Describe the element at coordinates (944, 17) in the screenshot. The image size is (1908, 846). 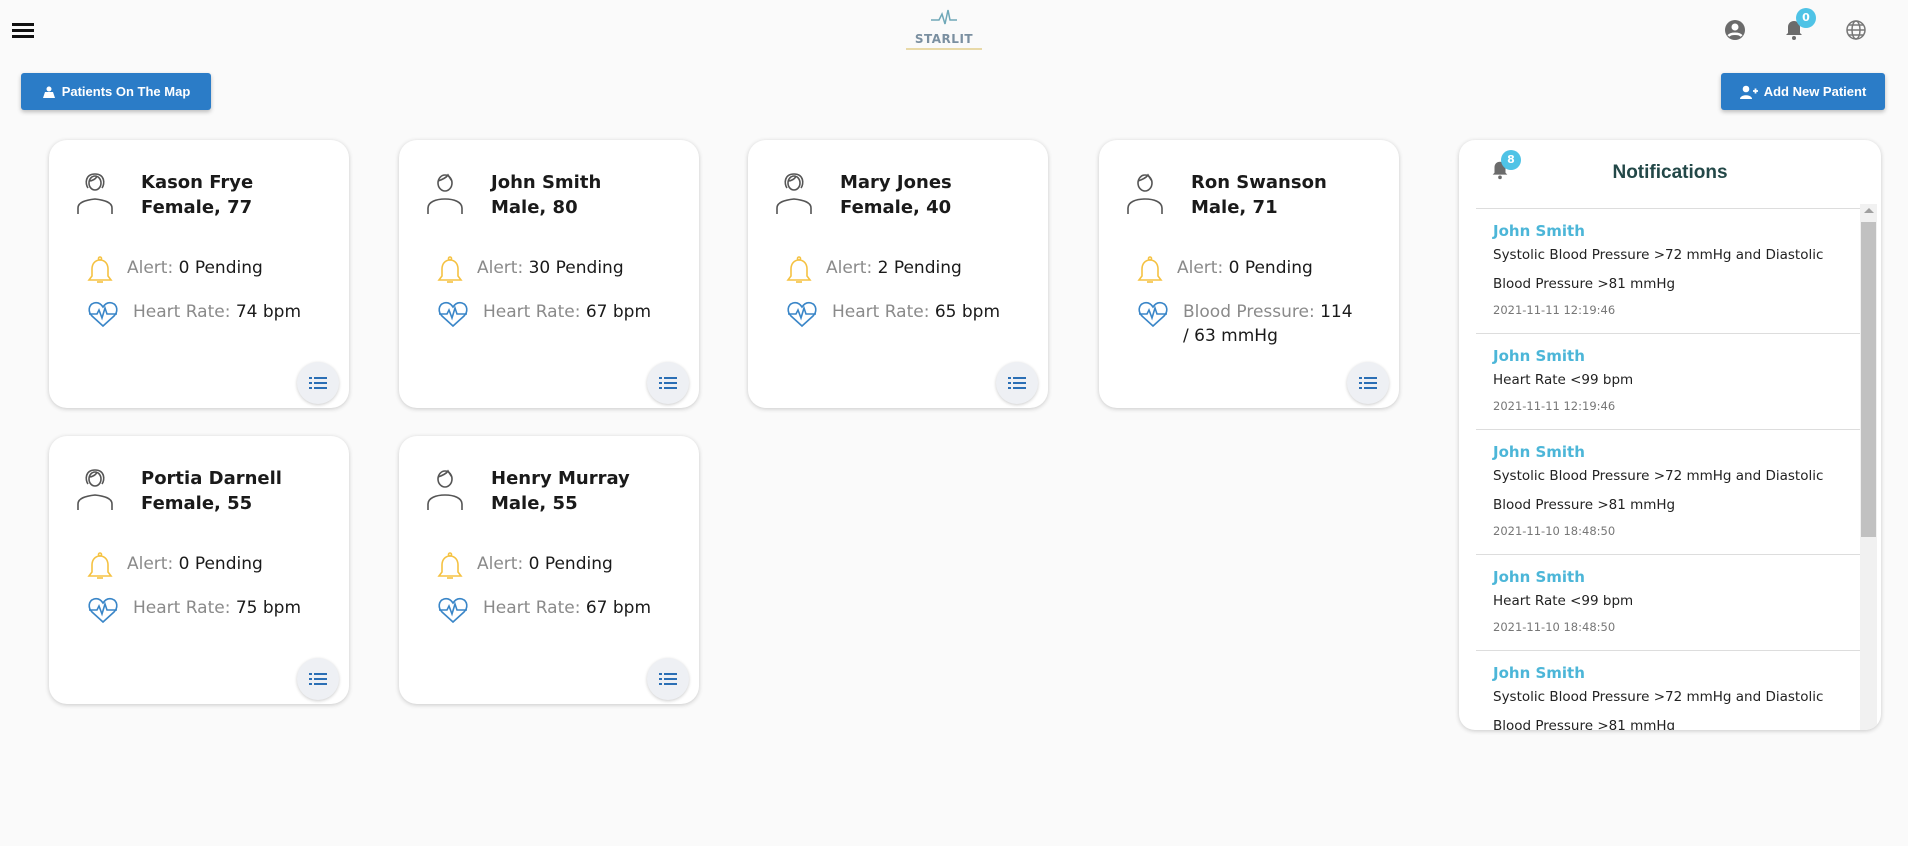
I see `pulse-logo-icon` at that location.